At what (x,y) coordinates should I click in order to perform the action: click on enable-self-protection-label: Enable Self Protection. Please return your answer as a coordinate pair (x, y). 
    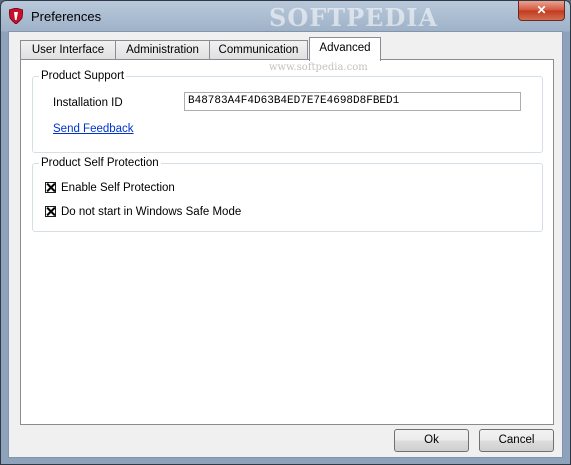
    Looking at the image, I should click on (118, 188).